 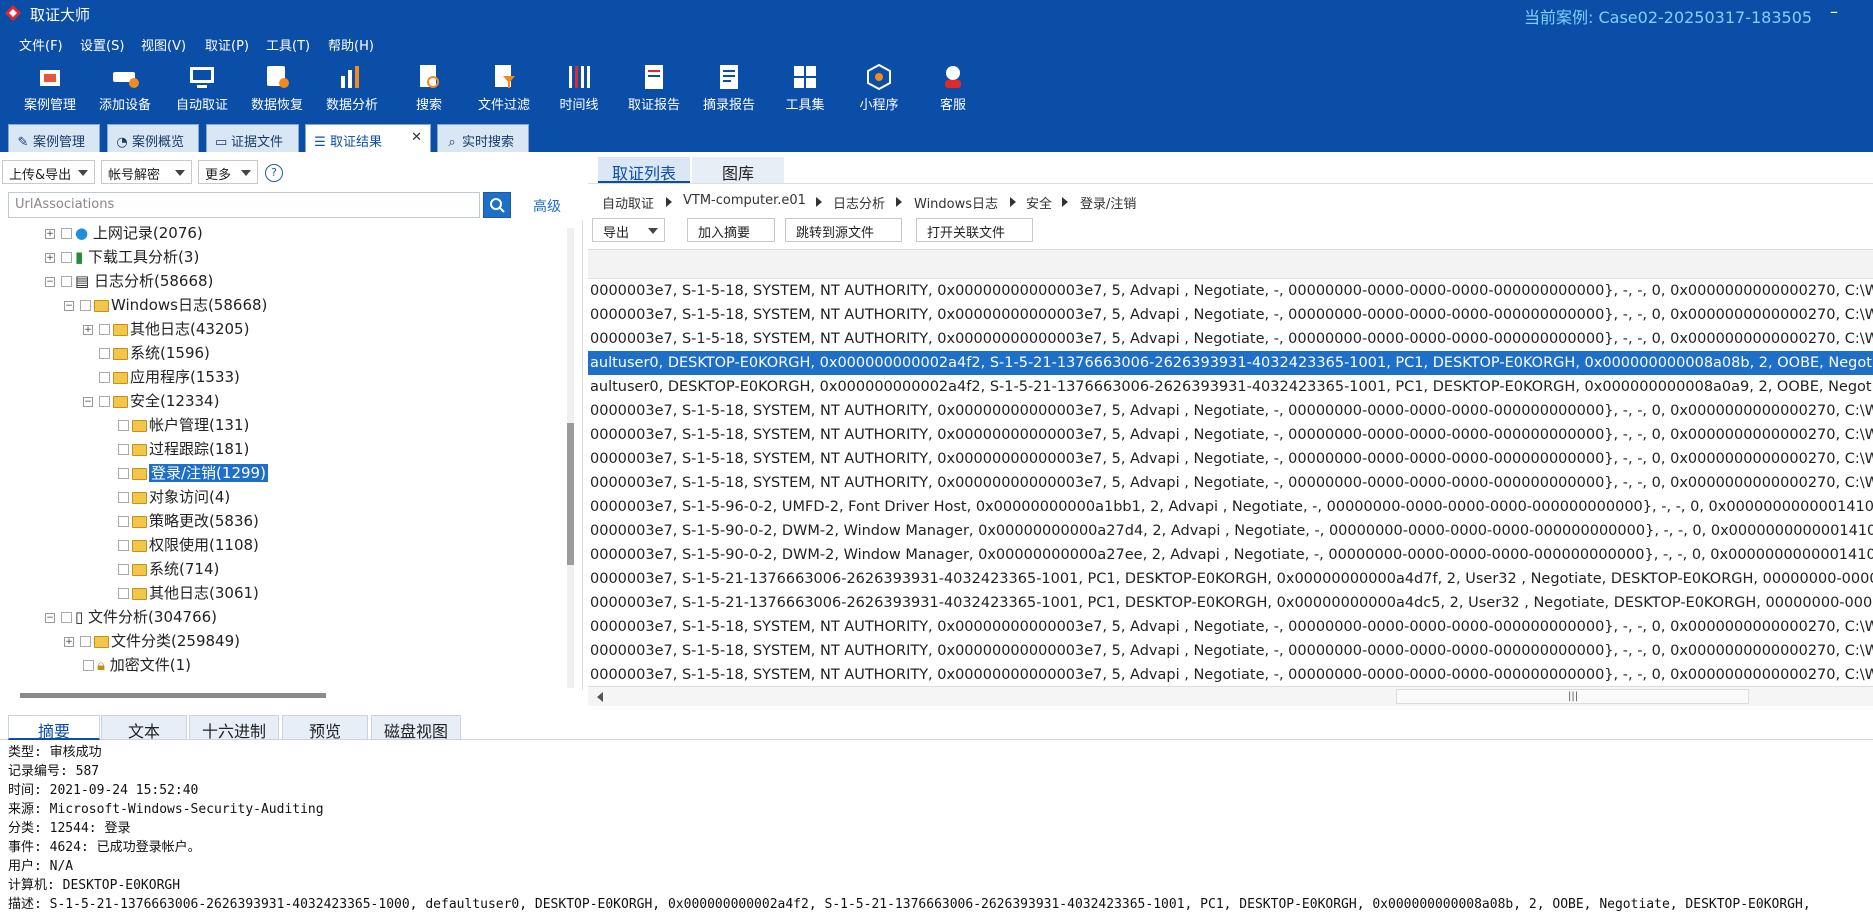 I want to click on breadcrumb-item: 自动取证, so click(x=628, y=202).